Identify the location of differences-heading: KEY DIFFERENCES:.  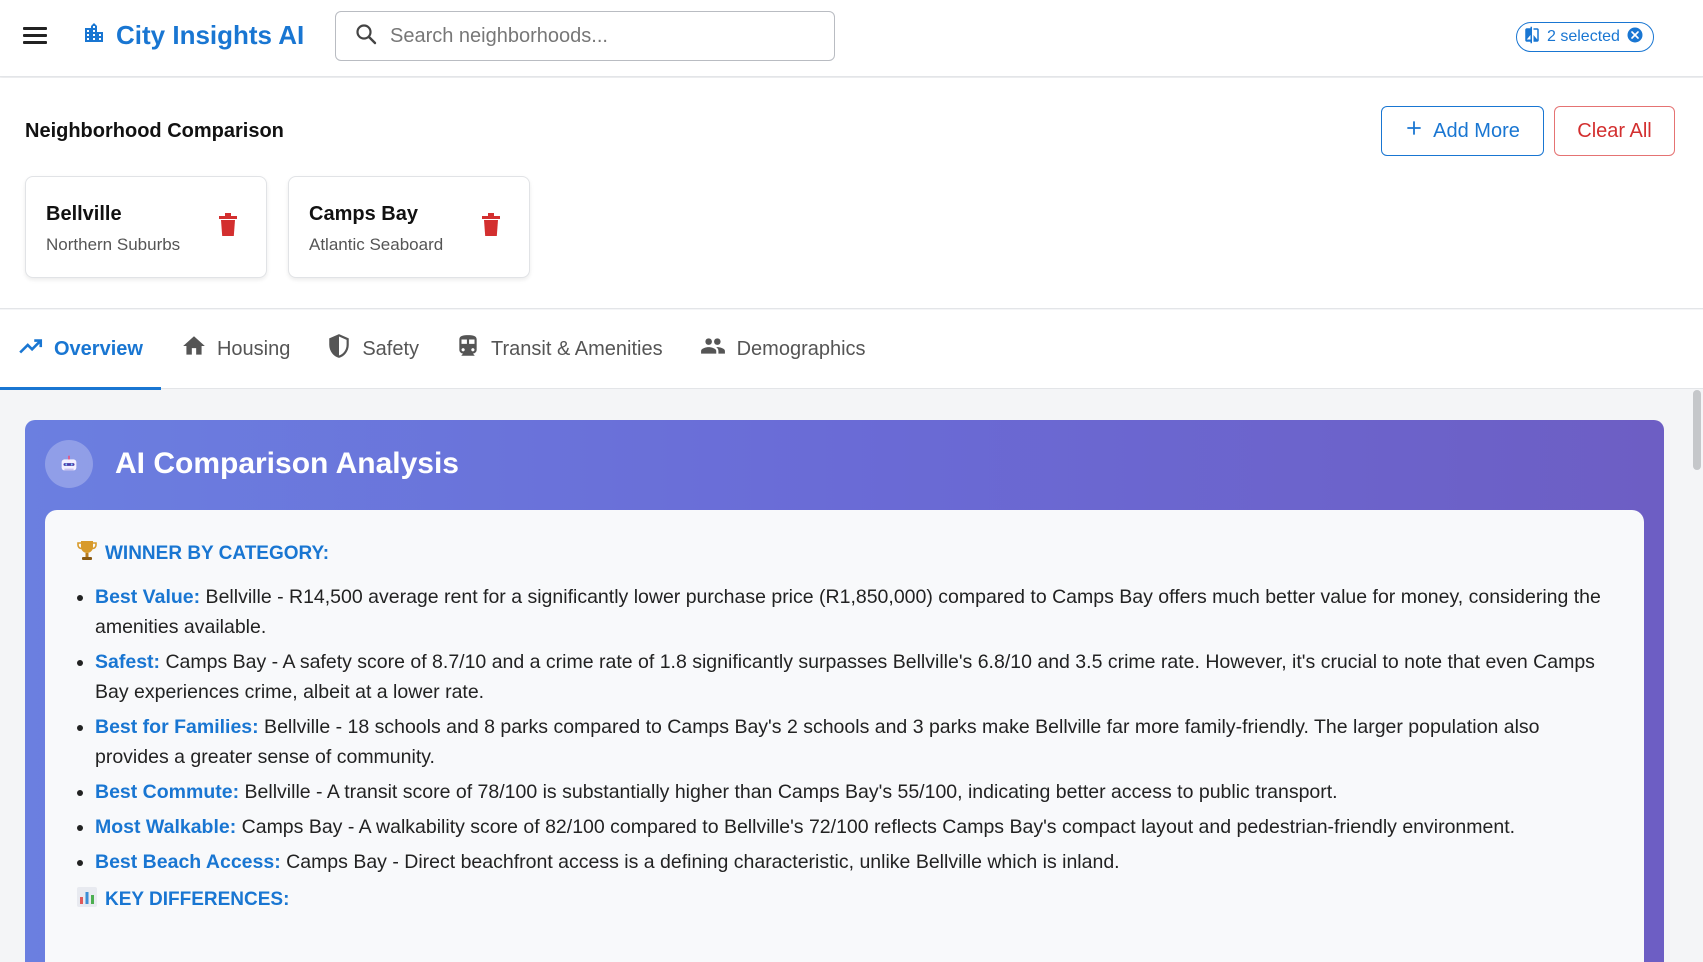
(844, 900).